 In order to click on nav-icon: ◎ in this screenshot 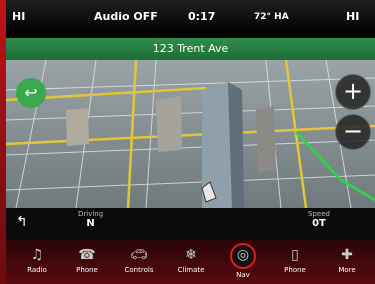, I will do `click(243, 256)`.